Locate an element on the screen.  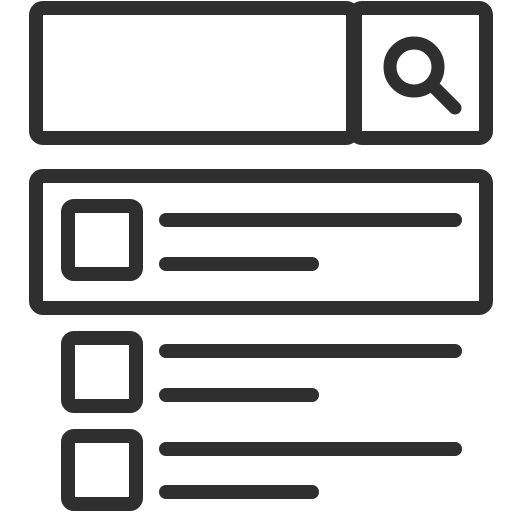
search-icon is located at coordinates (422, 75).